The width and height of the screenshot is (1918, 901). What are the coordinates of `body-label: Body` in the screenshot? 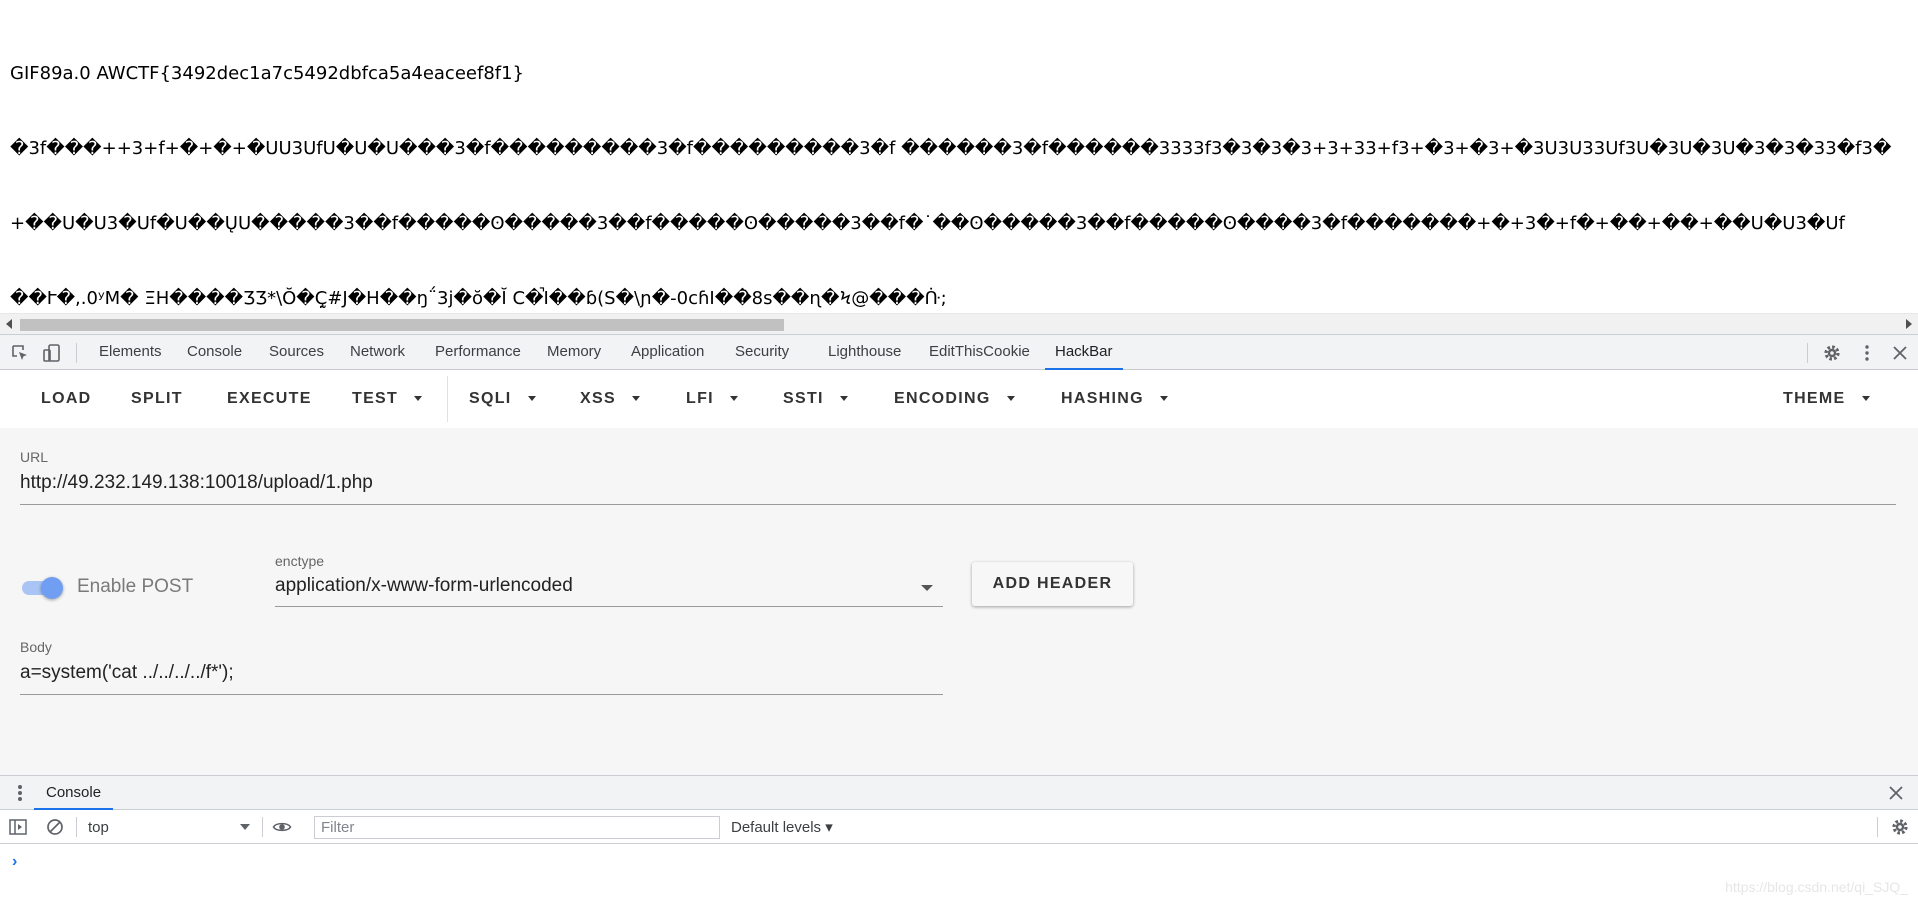 It's located at (36, 647).